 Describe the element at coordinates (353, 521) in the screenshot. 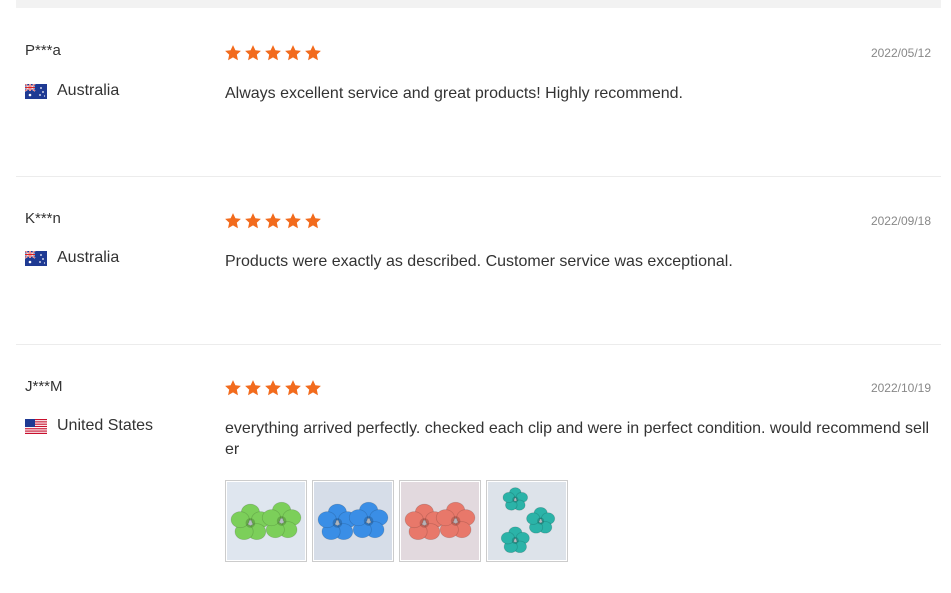

I see `blue-flower-clip-photo` at that location.